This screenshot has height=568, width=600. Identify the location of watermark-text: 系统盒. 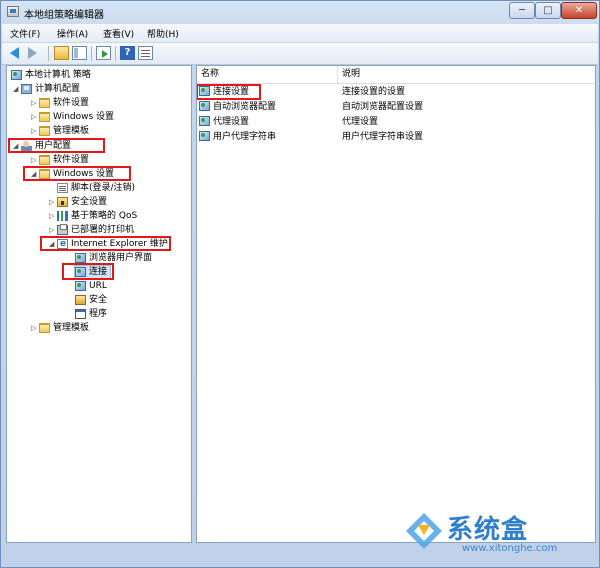
(488, 530).